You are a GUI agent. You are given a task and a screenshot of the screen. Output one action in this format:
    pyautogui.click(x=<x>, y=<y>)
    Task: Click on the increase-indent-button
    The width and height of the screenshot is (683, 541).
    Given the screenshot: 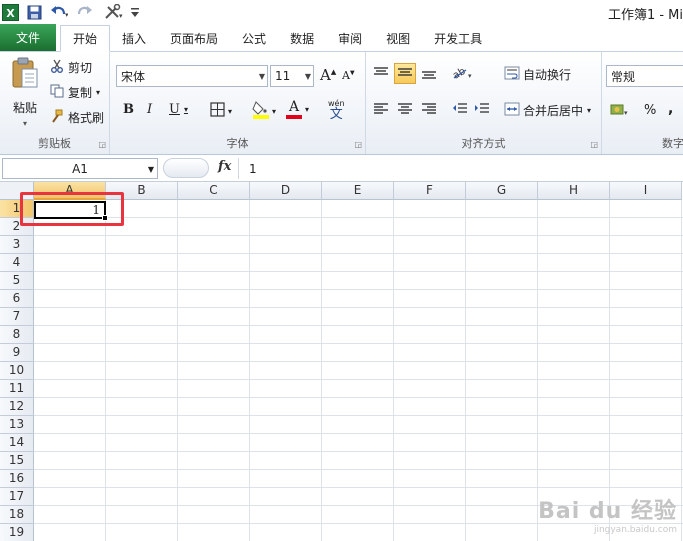 What is the action you would take?
    pyautogui.click(x=482, y=110)
    